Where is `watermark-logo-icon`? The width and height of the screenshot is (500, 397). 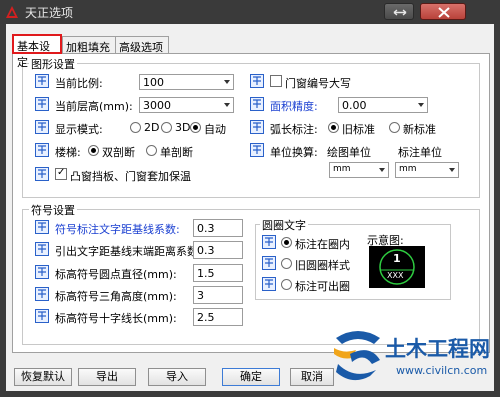 watermark-logo-icon is located at coordinates (357, 356).